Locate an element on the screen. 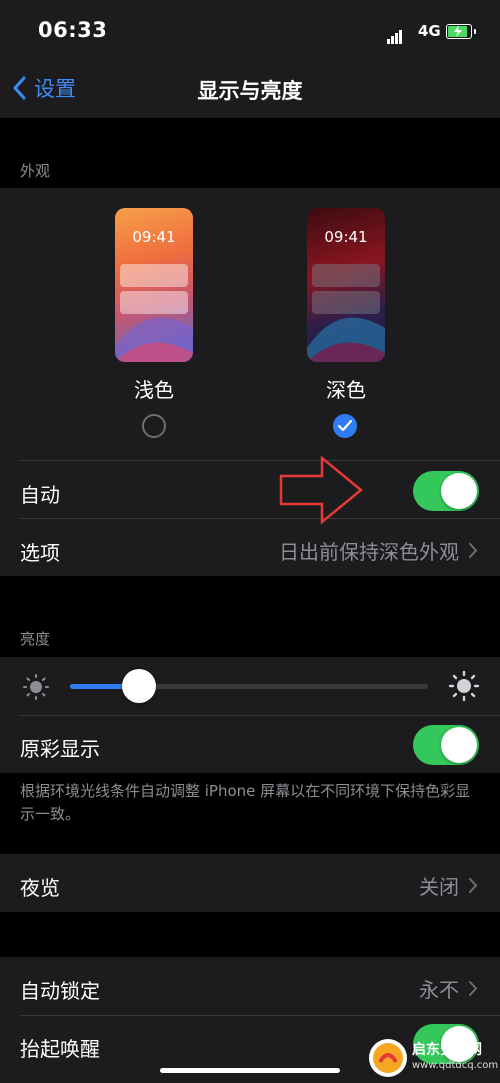  light-mode-preview: 09:41 is located at coordinates (154, 285).